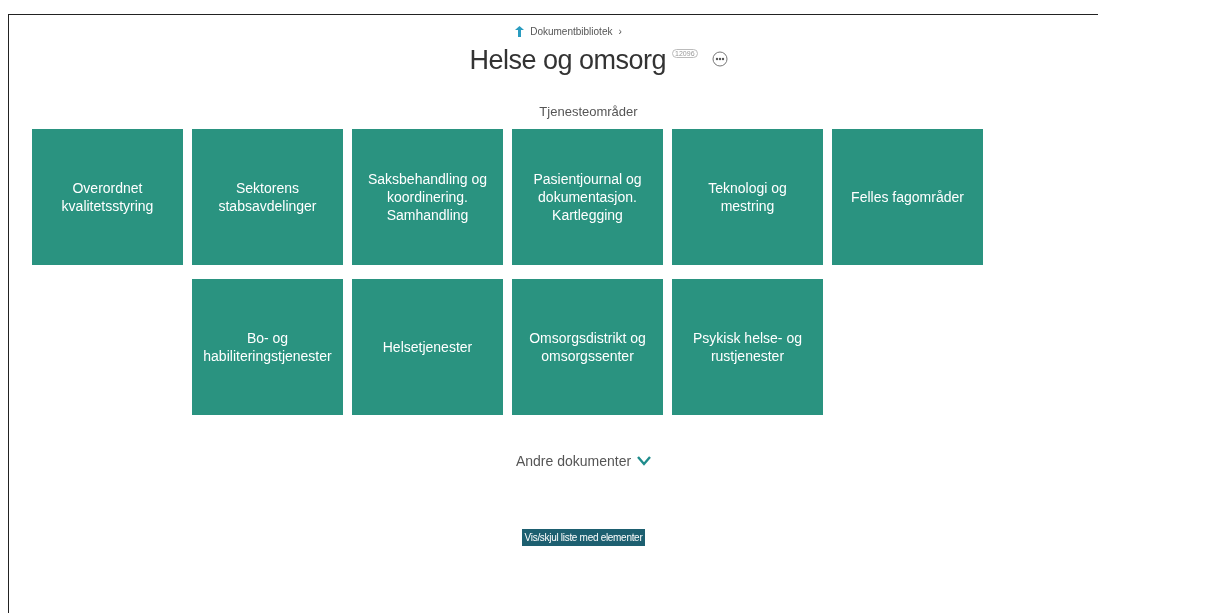 This screenshot has width=1206, height=613. Describe the element at coordinates (107, 197) in the screenshot. I see `category-tile: Overordnet kvalitetsstyring` at that location.